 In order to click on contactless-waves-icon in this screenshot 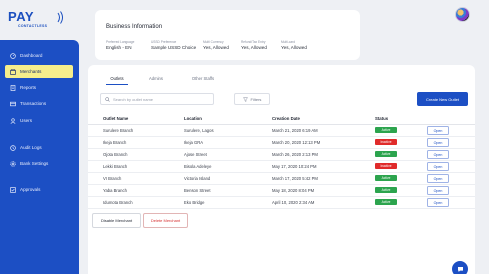, I will do `click(60, 17)`.